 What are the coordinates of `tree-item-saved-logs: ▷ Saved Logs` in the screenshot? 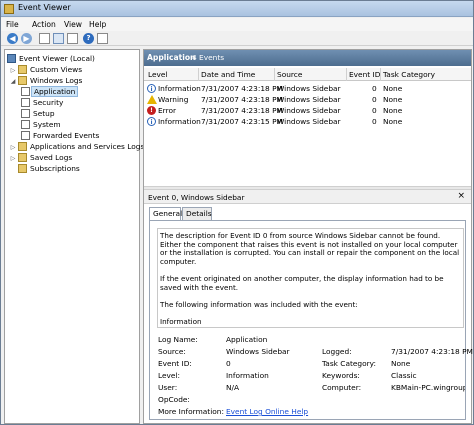 It's located at (72, 157).